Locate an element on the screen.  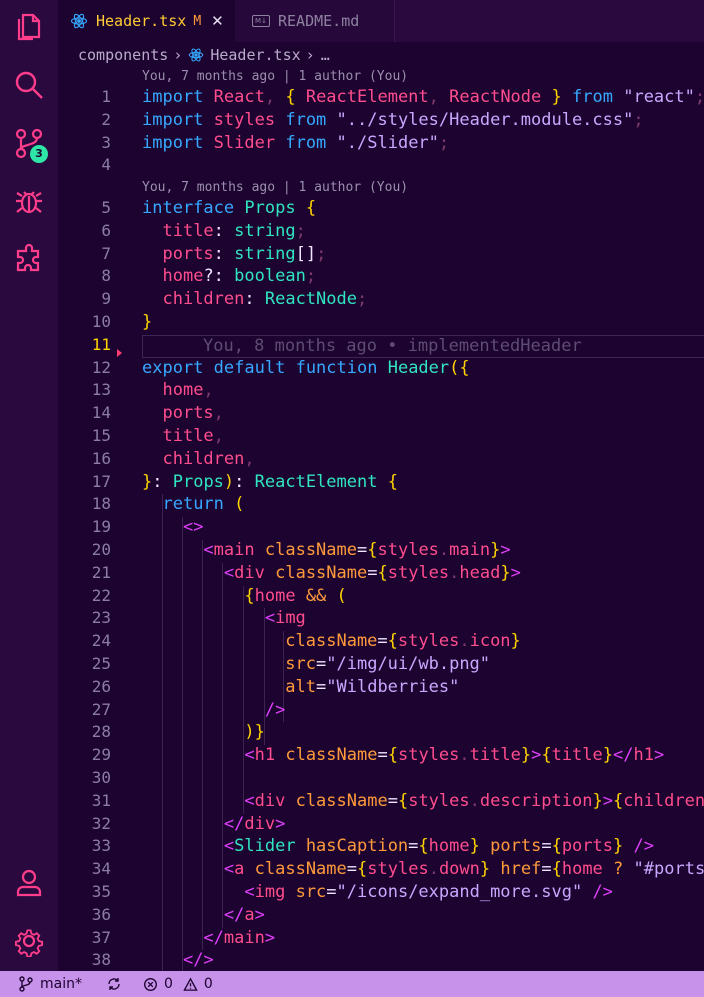
code-line: 3 import Slider from "./Slider"; is located at coordinates (381, 144).